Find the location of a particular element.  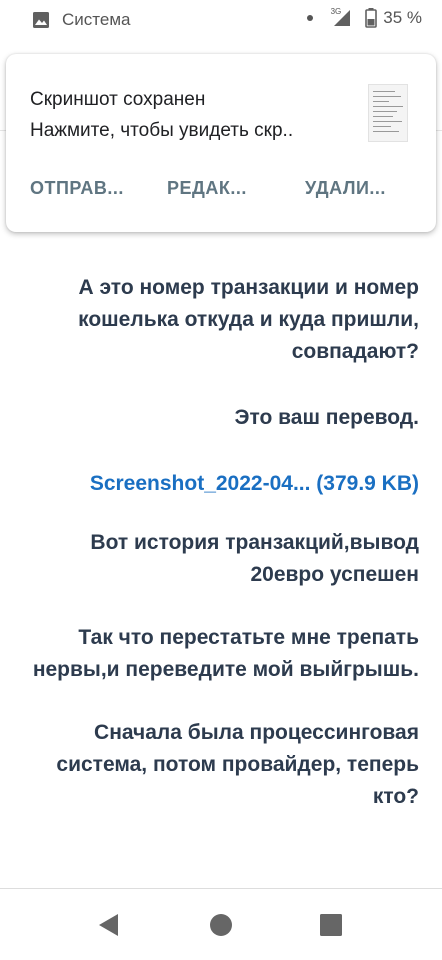

status-left: Система is located at coordinates (81, 20).